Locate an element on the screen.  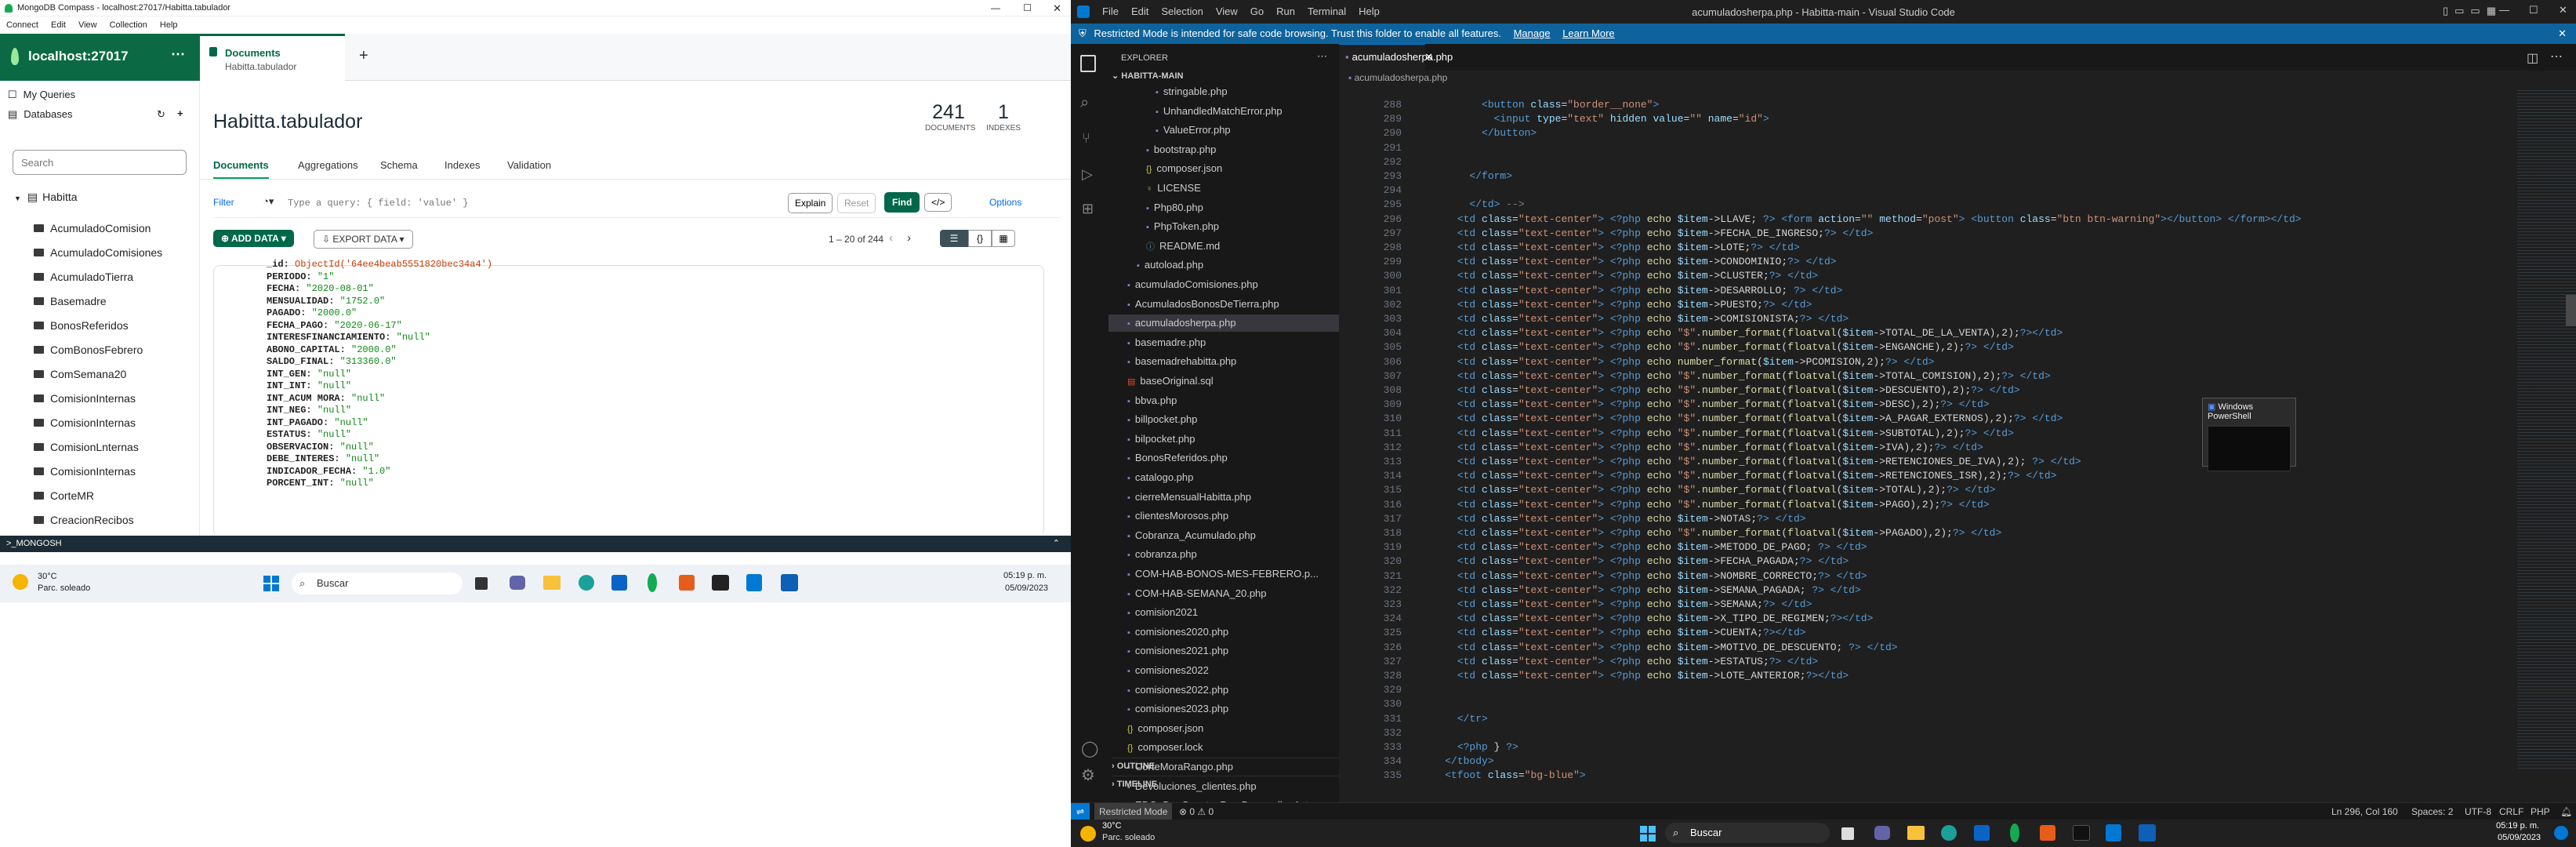
sidebar-search-input is located at coordinates (100, 162).